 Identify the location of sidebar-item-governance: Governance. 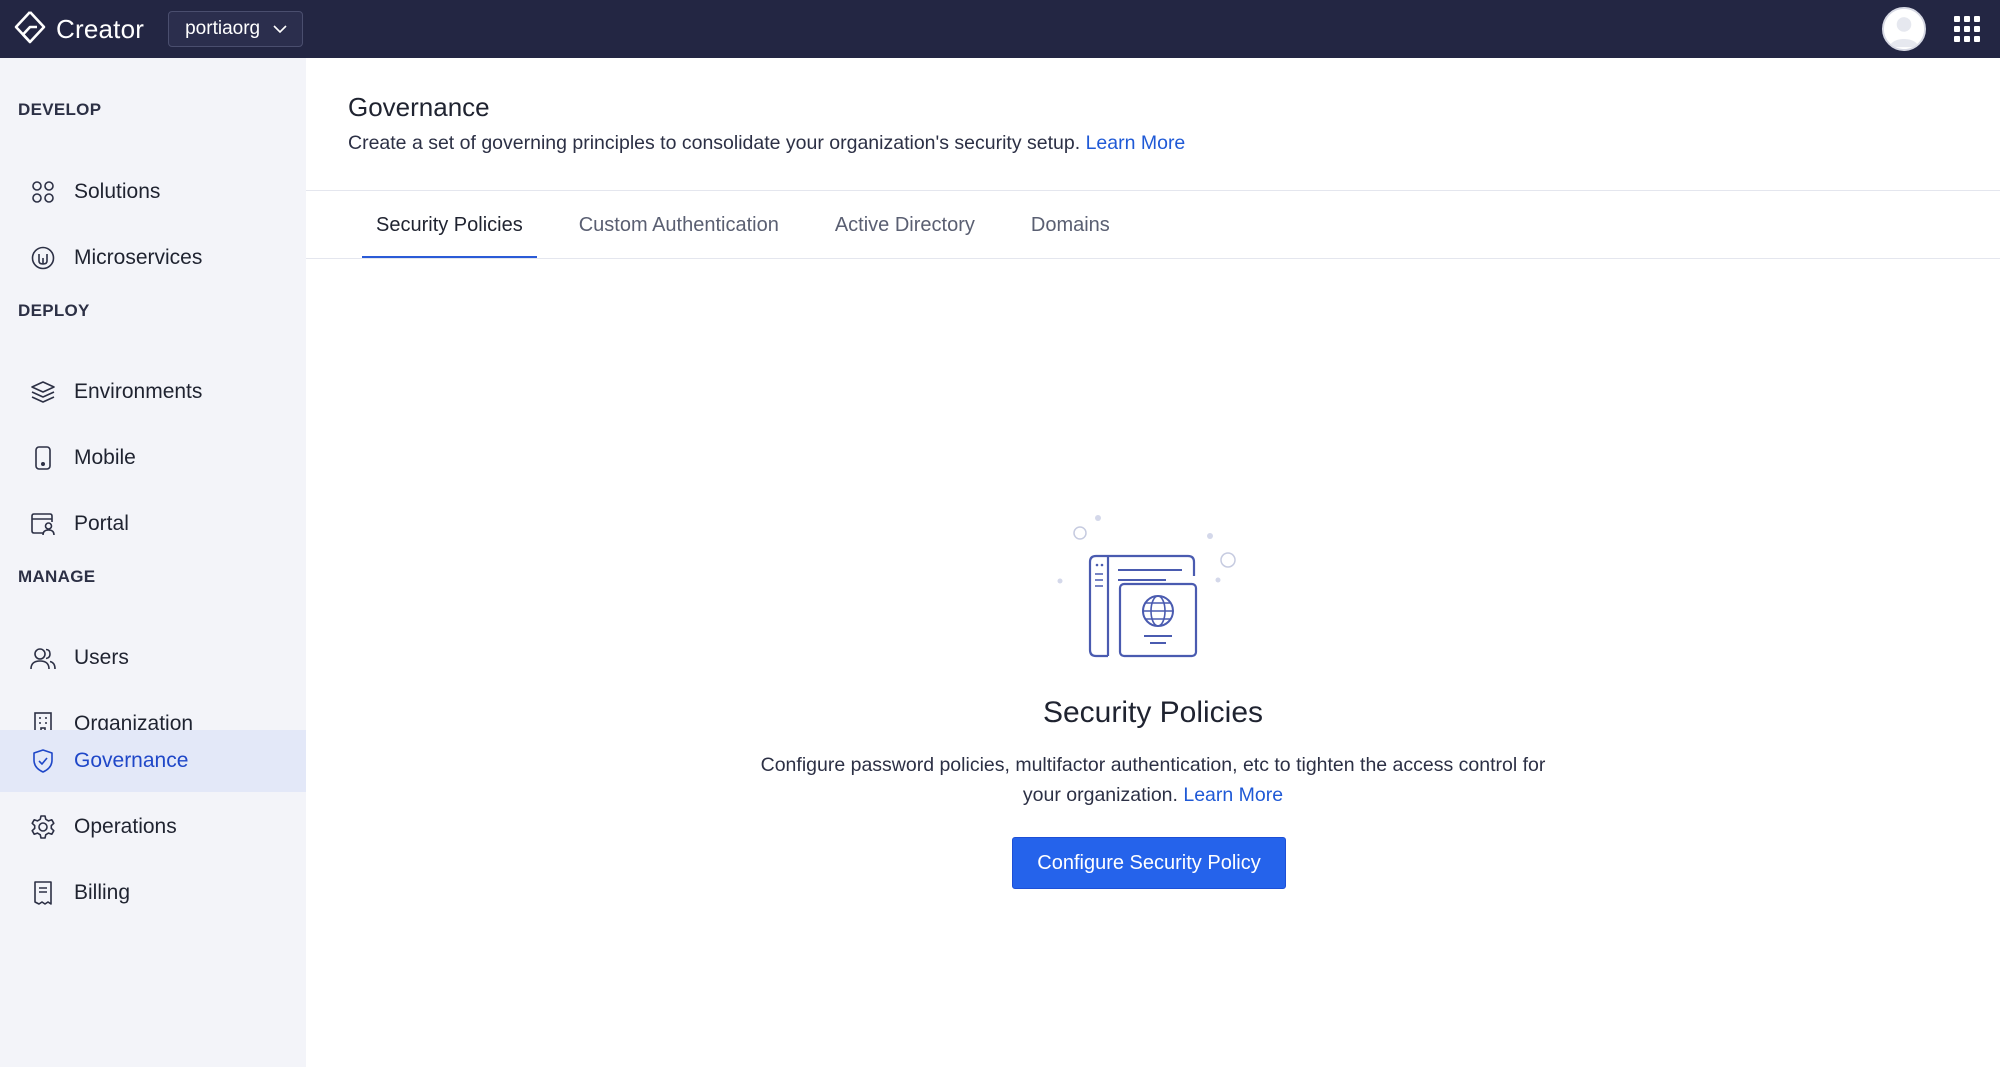
(153, 761).